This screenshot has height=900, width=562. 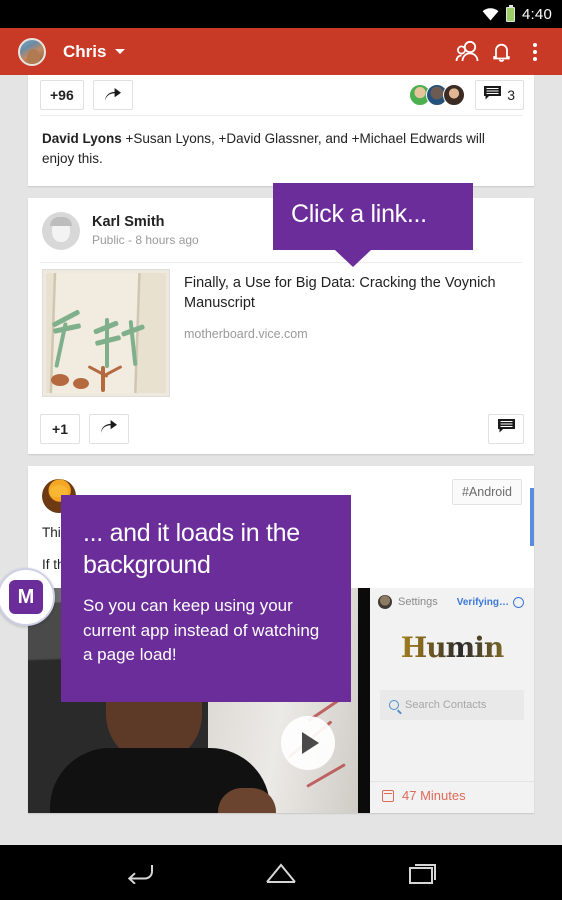 What do you see at coordinates (26, 597) in the screenshot?
I see `app-badge-letter: M` at bounding box center [26, 597].